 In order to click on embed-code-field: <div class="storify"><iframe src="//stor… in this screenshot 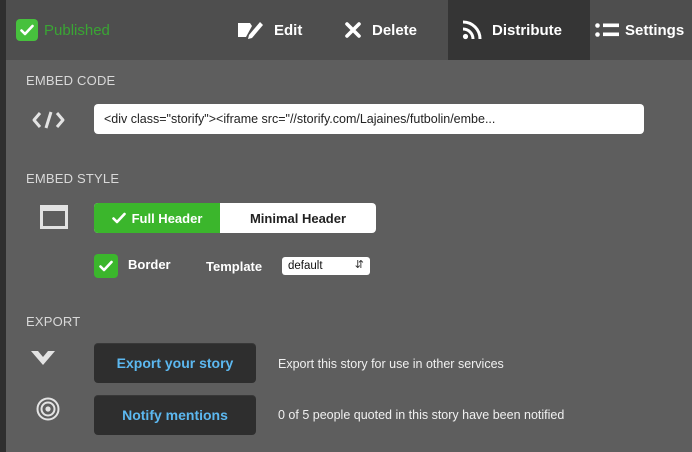, I will do `click(369, 119)`.